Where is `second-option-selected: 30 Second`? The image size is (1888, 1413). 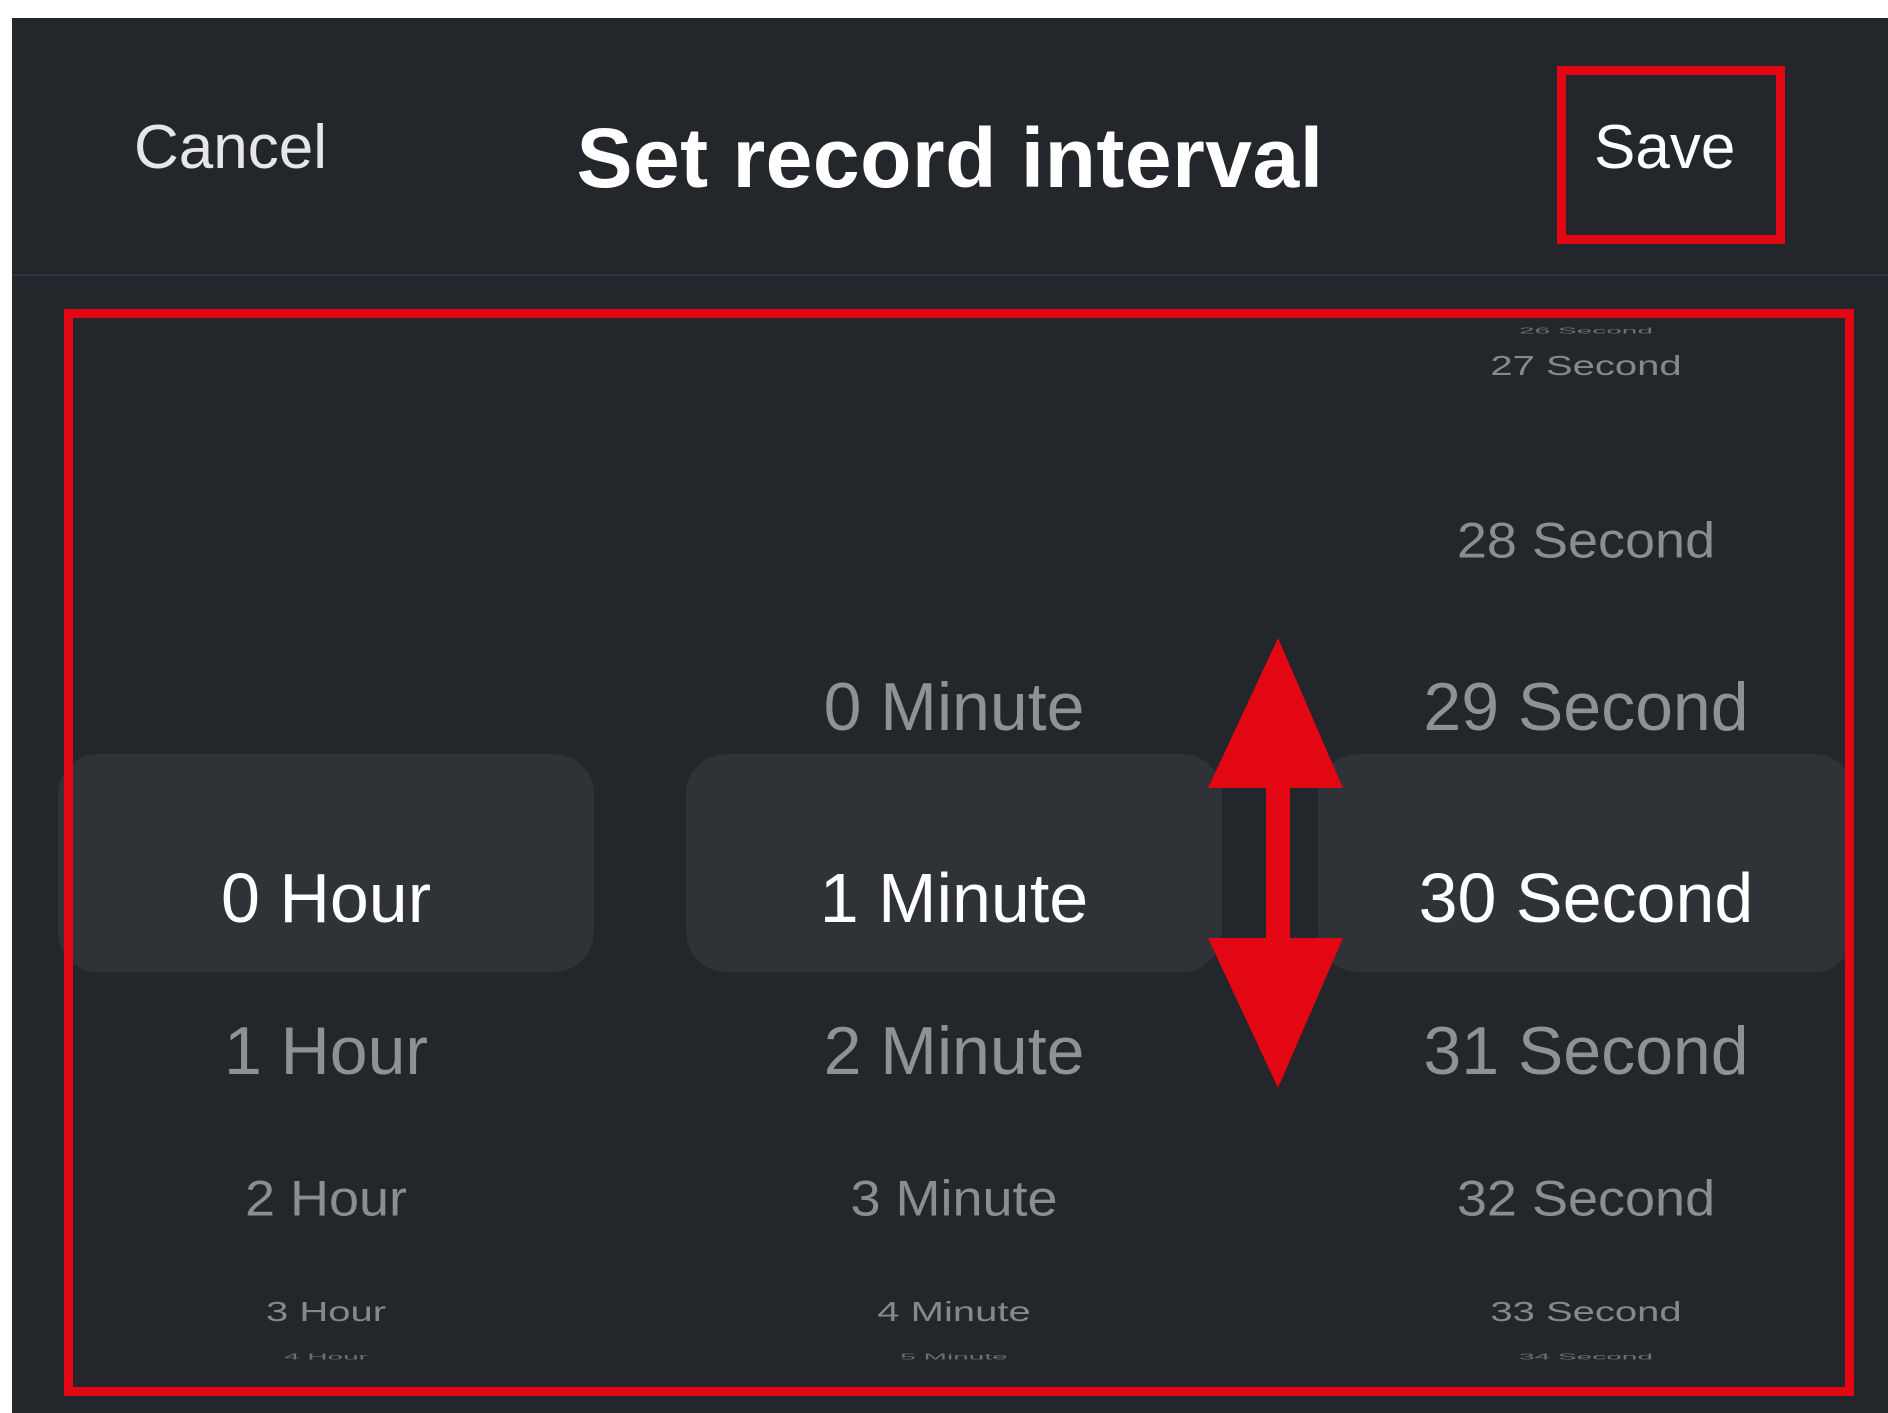
second-option-selected: 30 Second is located at coordinates (1586, 898).